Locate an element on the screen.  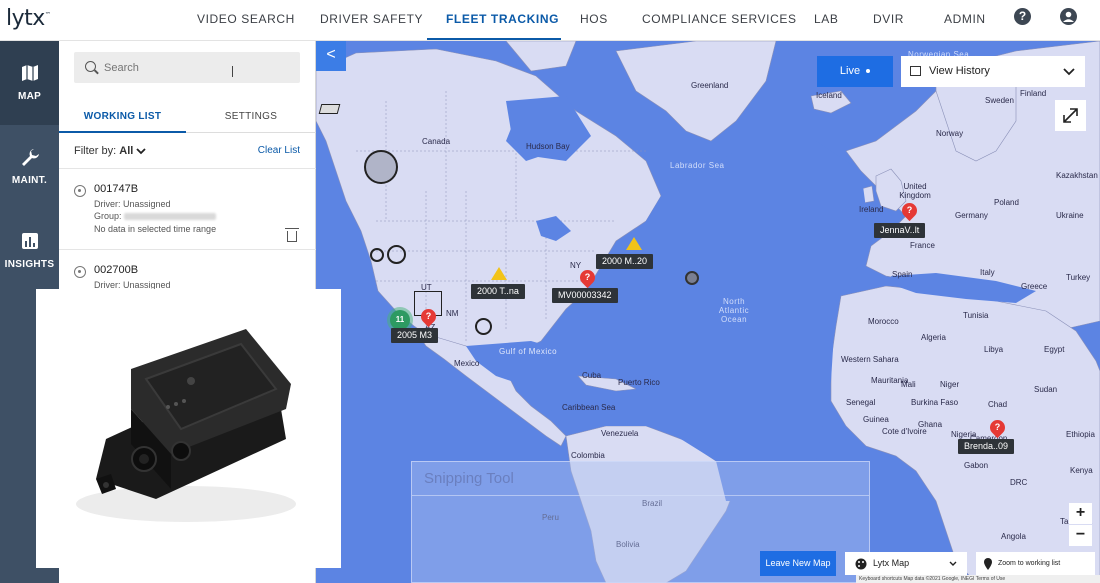
vehicle-id: 001747B is located at coordinates (116, 189).